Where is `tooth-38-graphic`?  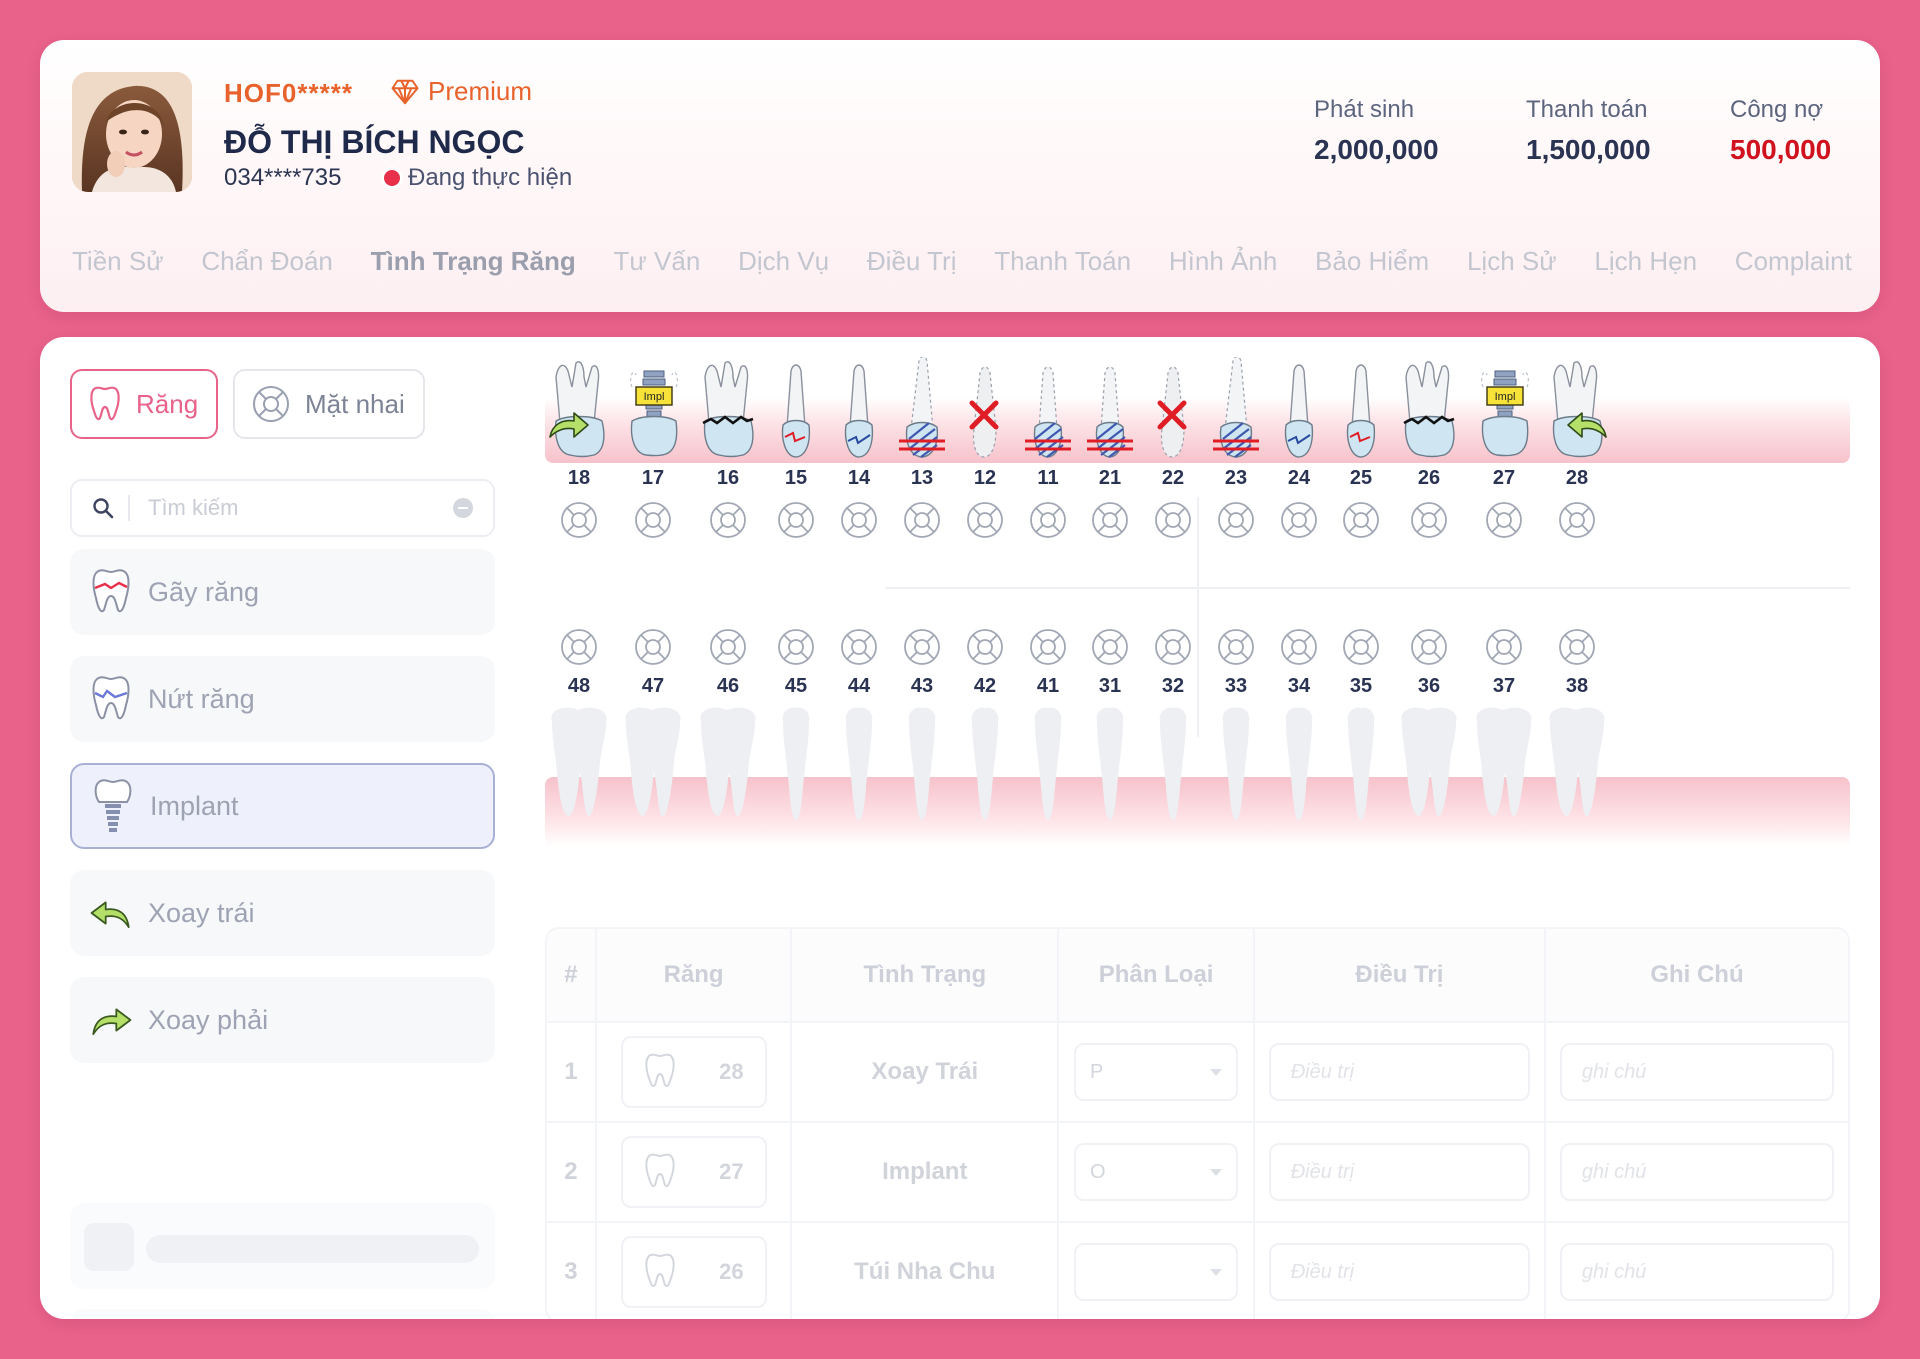 tooth-38-graphic is located at coordinates (1577, 764).